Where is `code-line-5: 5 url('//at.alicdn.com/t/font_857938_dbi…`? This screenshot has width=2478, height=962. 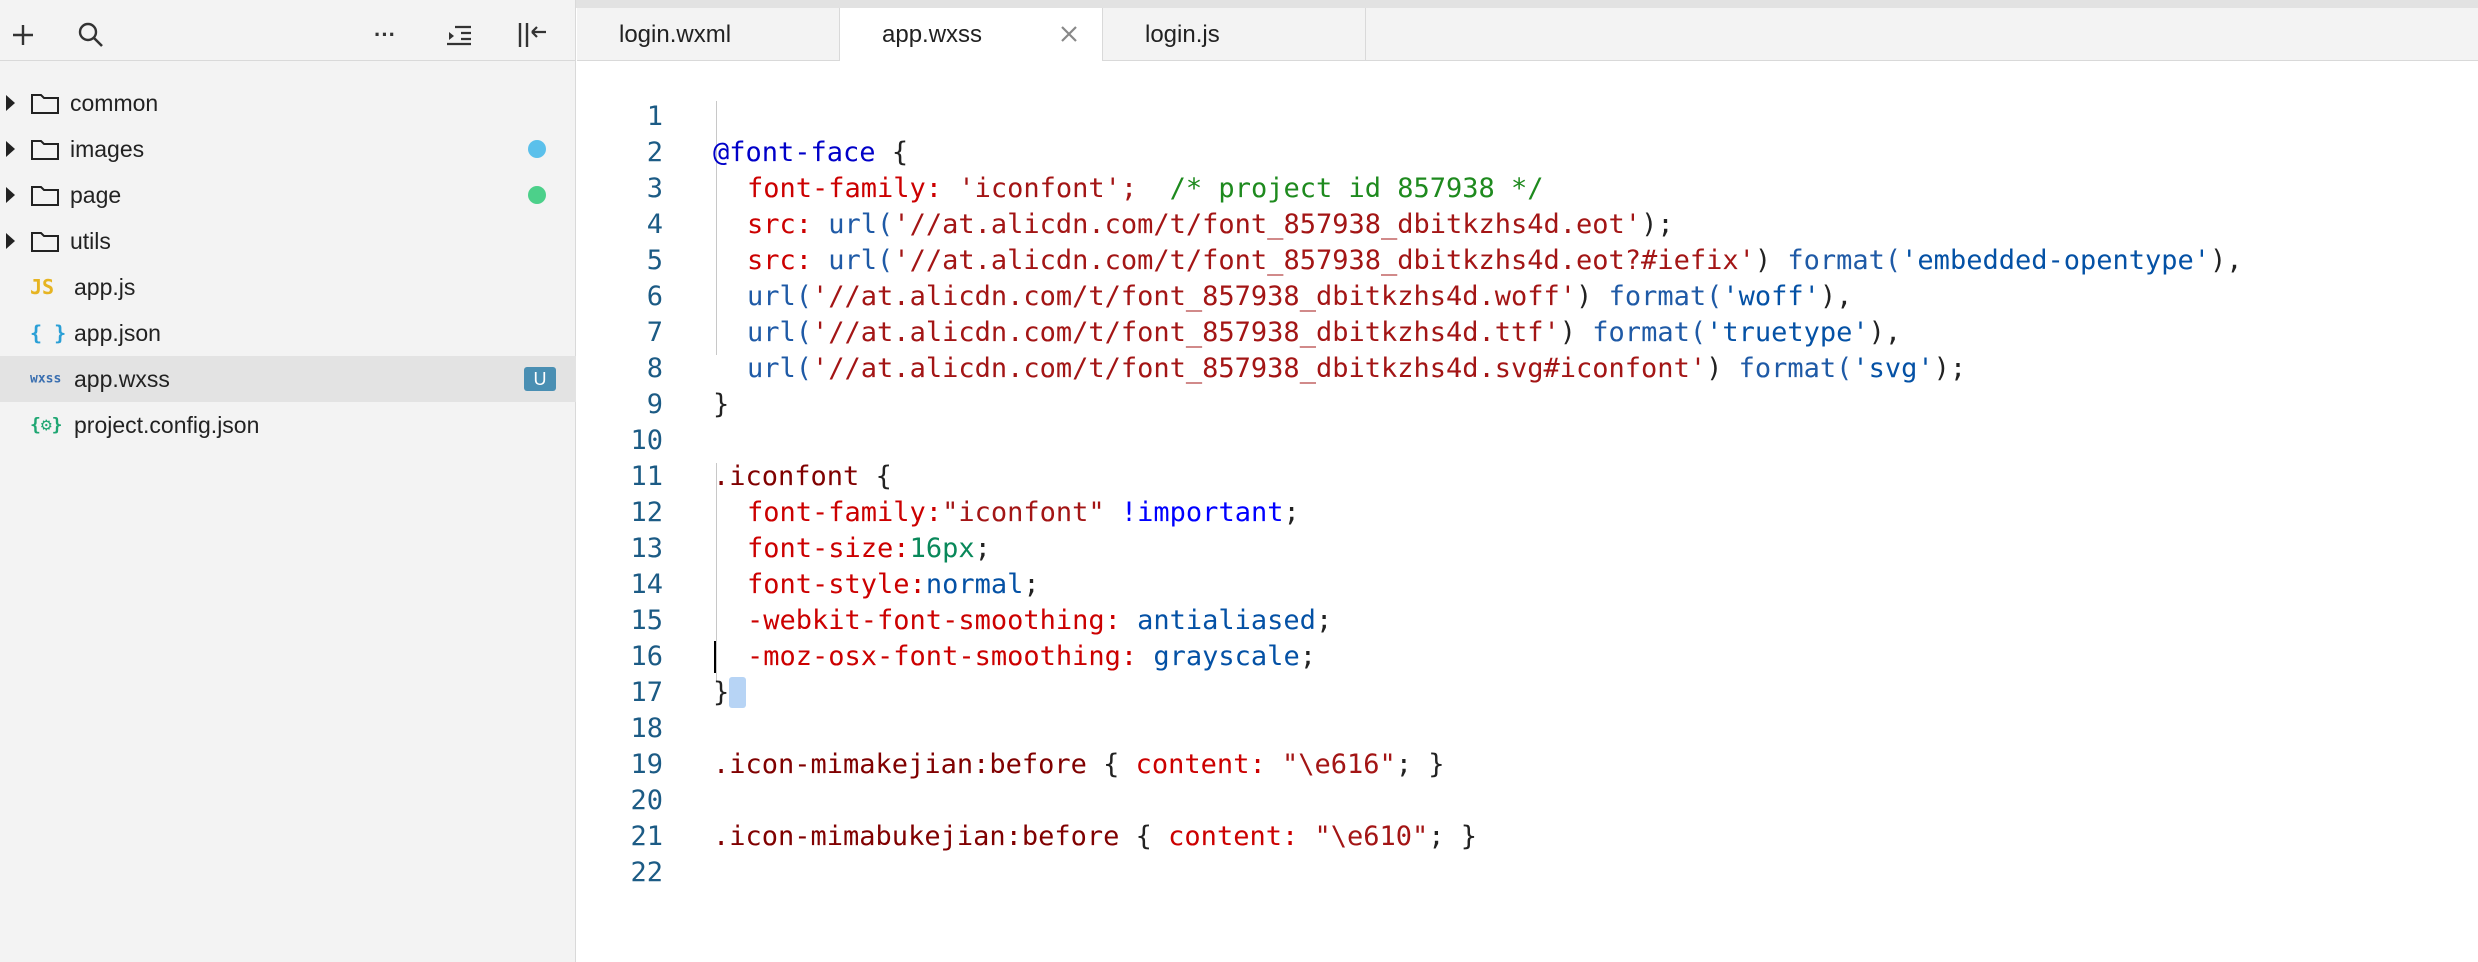
code-line-5: 5 url('//at.alicdn.com/t/font_857938_dbi… is located at coordinates (1527, 259).